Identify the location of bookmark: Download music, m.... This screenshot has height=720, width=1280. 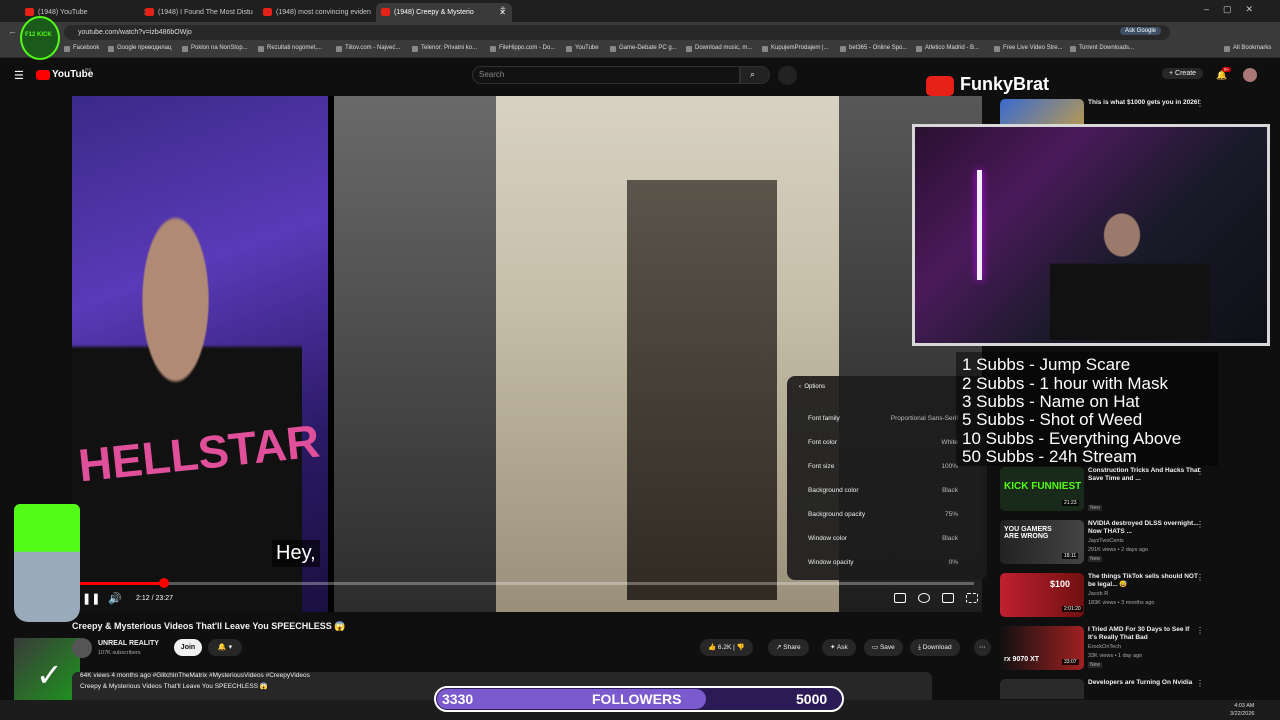
(719, 48).